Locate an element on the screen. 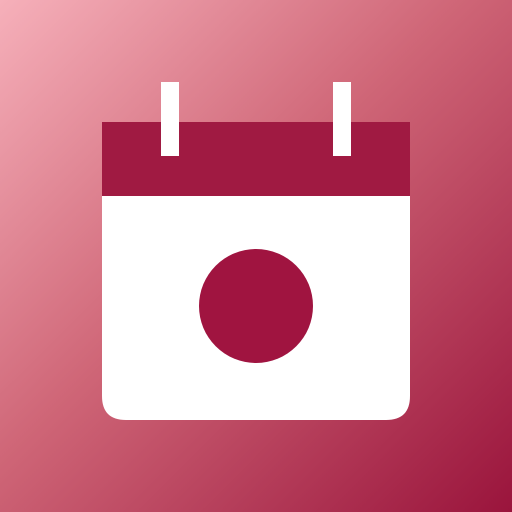 This screenshot has width=512, height=512. calendar-ring-right is located at coordinates (342, 119).